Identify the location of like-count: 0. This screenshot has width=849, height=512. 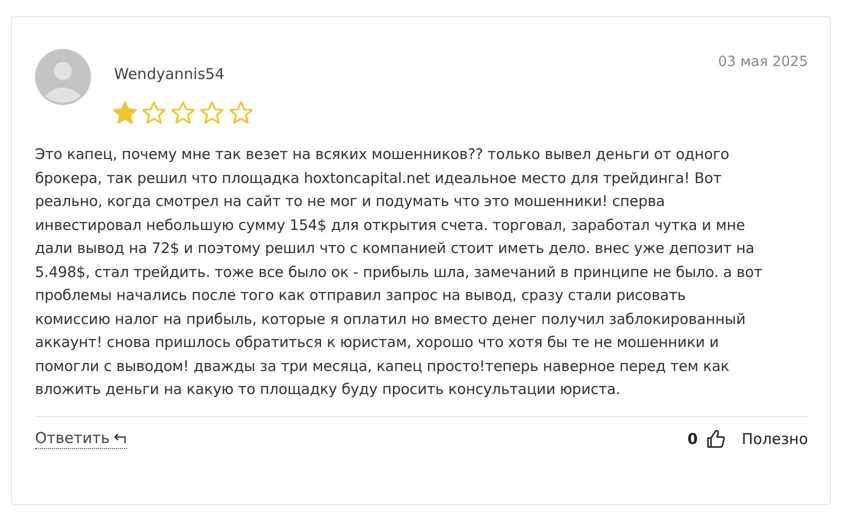
(692, 439).